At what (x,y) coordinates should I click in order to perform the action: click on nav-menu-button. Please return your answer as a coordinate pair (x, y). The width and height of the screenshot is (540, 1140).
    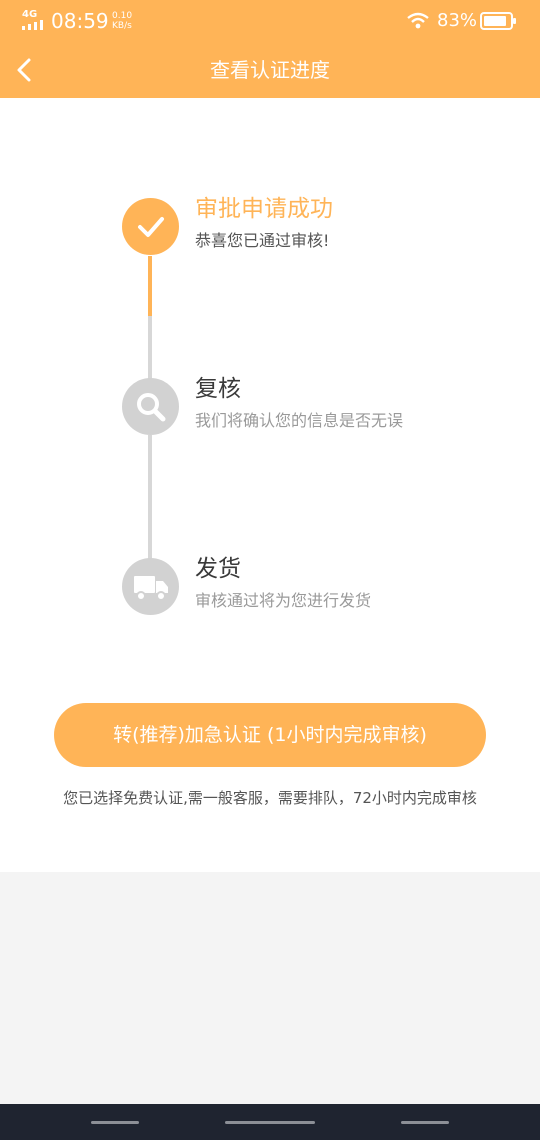
    Looking at the image, I should click on (115, 1122).